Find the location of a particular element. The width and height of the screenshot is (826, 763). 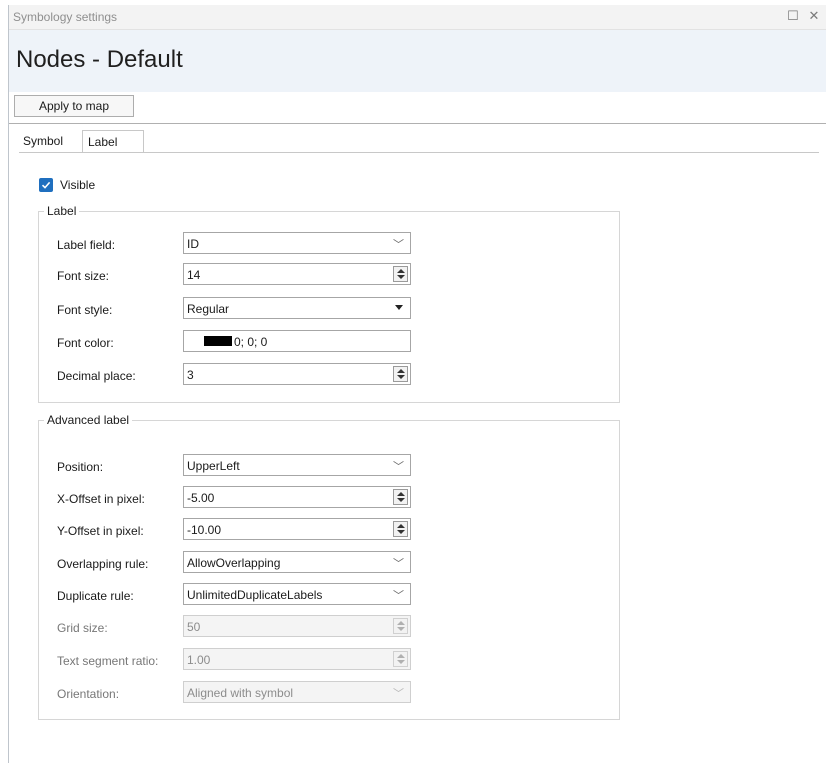

text-segment-ratio-stepper: 1.00 is located at coordinates (297, 659).